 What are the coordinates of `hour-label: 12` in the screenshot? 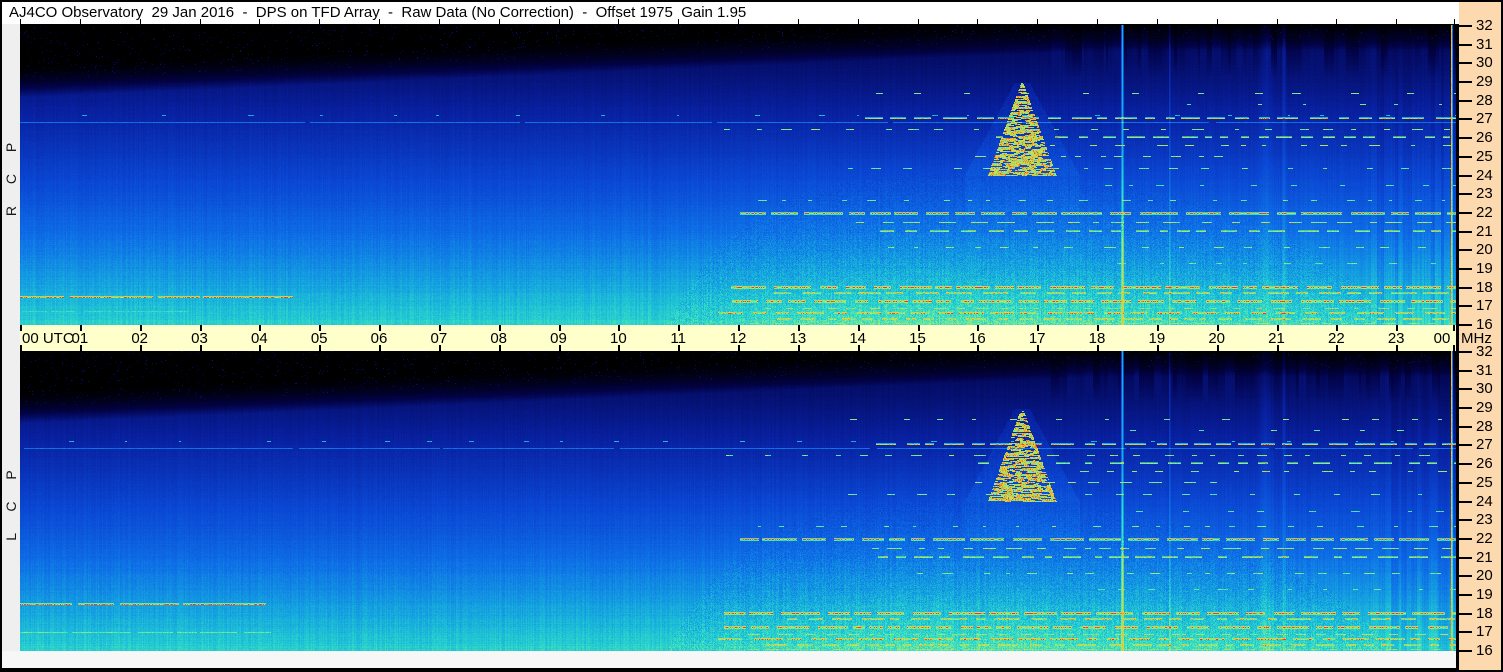 It's located at (738, 338).